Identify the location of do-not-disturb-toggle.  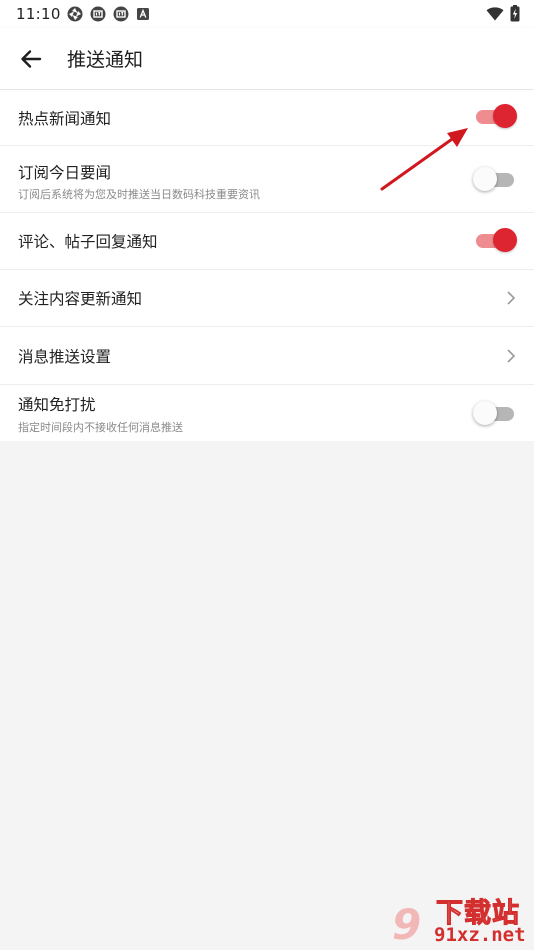
(494, 414).